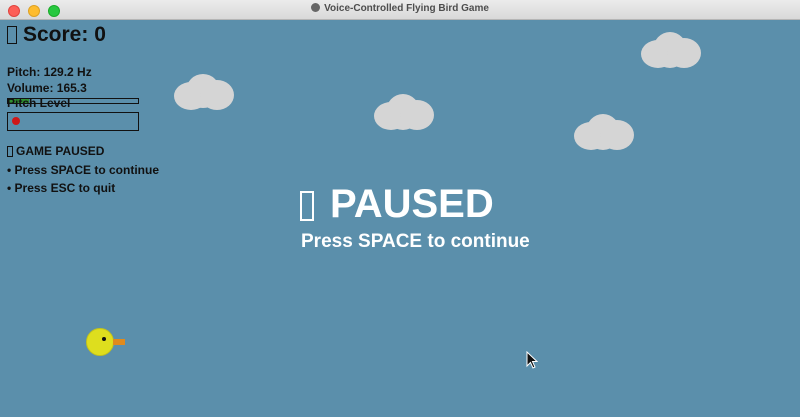 The height and width of the screenshot is (417, 800). I want to click on instruction-continue: • Press SPACE to continue, so click(83, 170).